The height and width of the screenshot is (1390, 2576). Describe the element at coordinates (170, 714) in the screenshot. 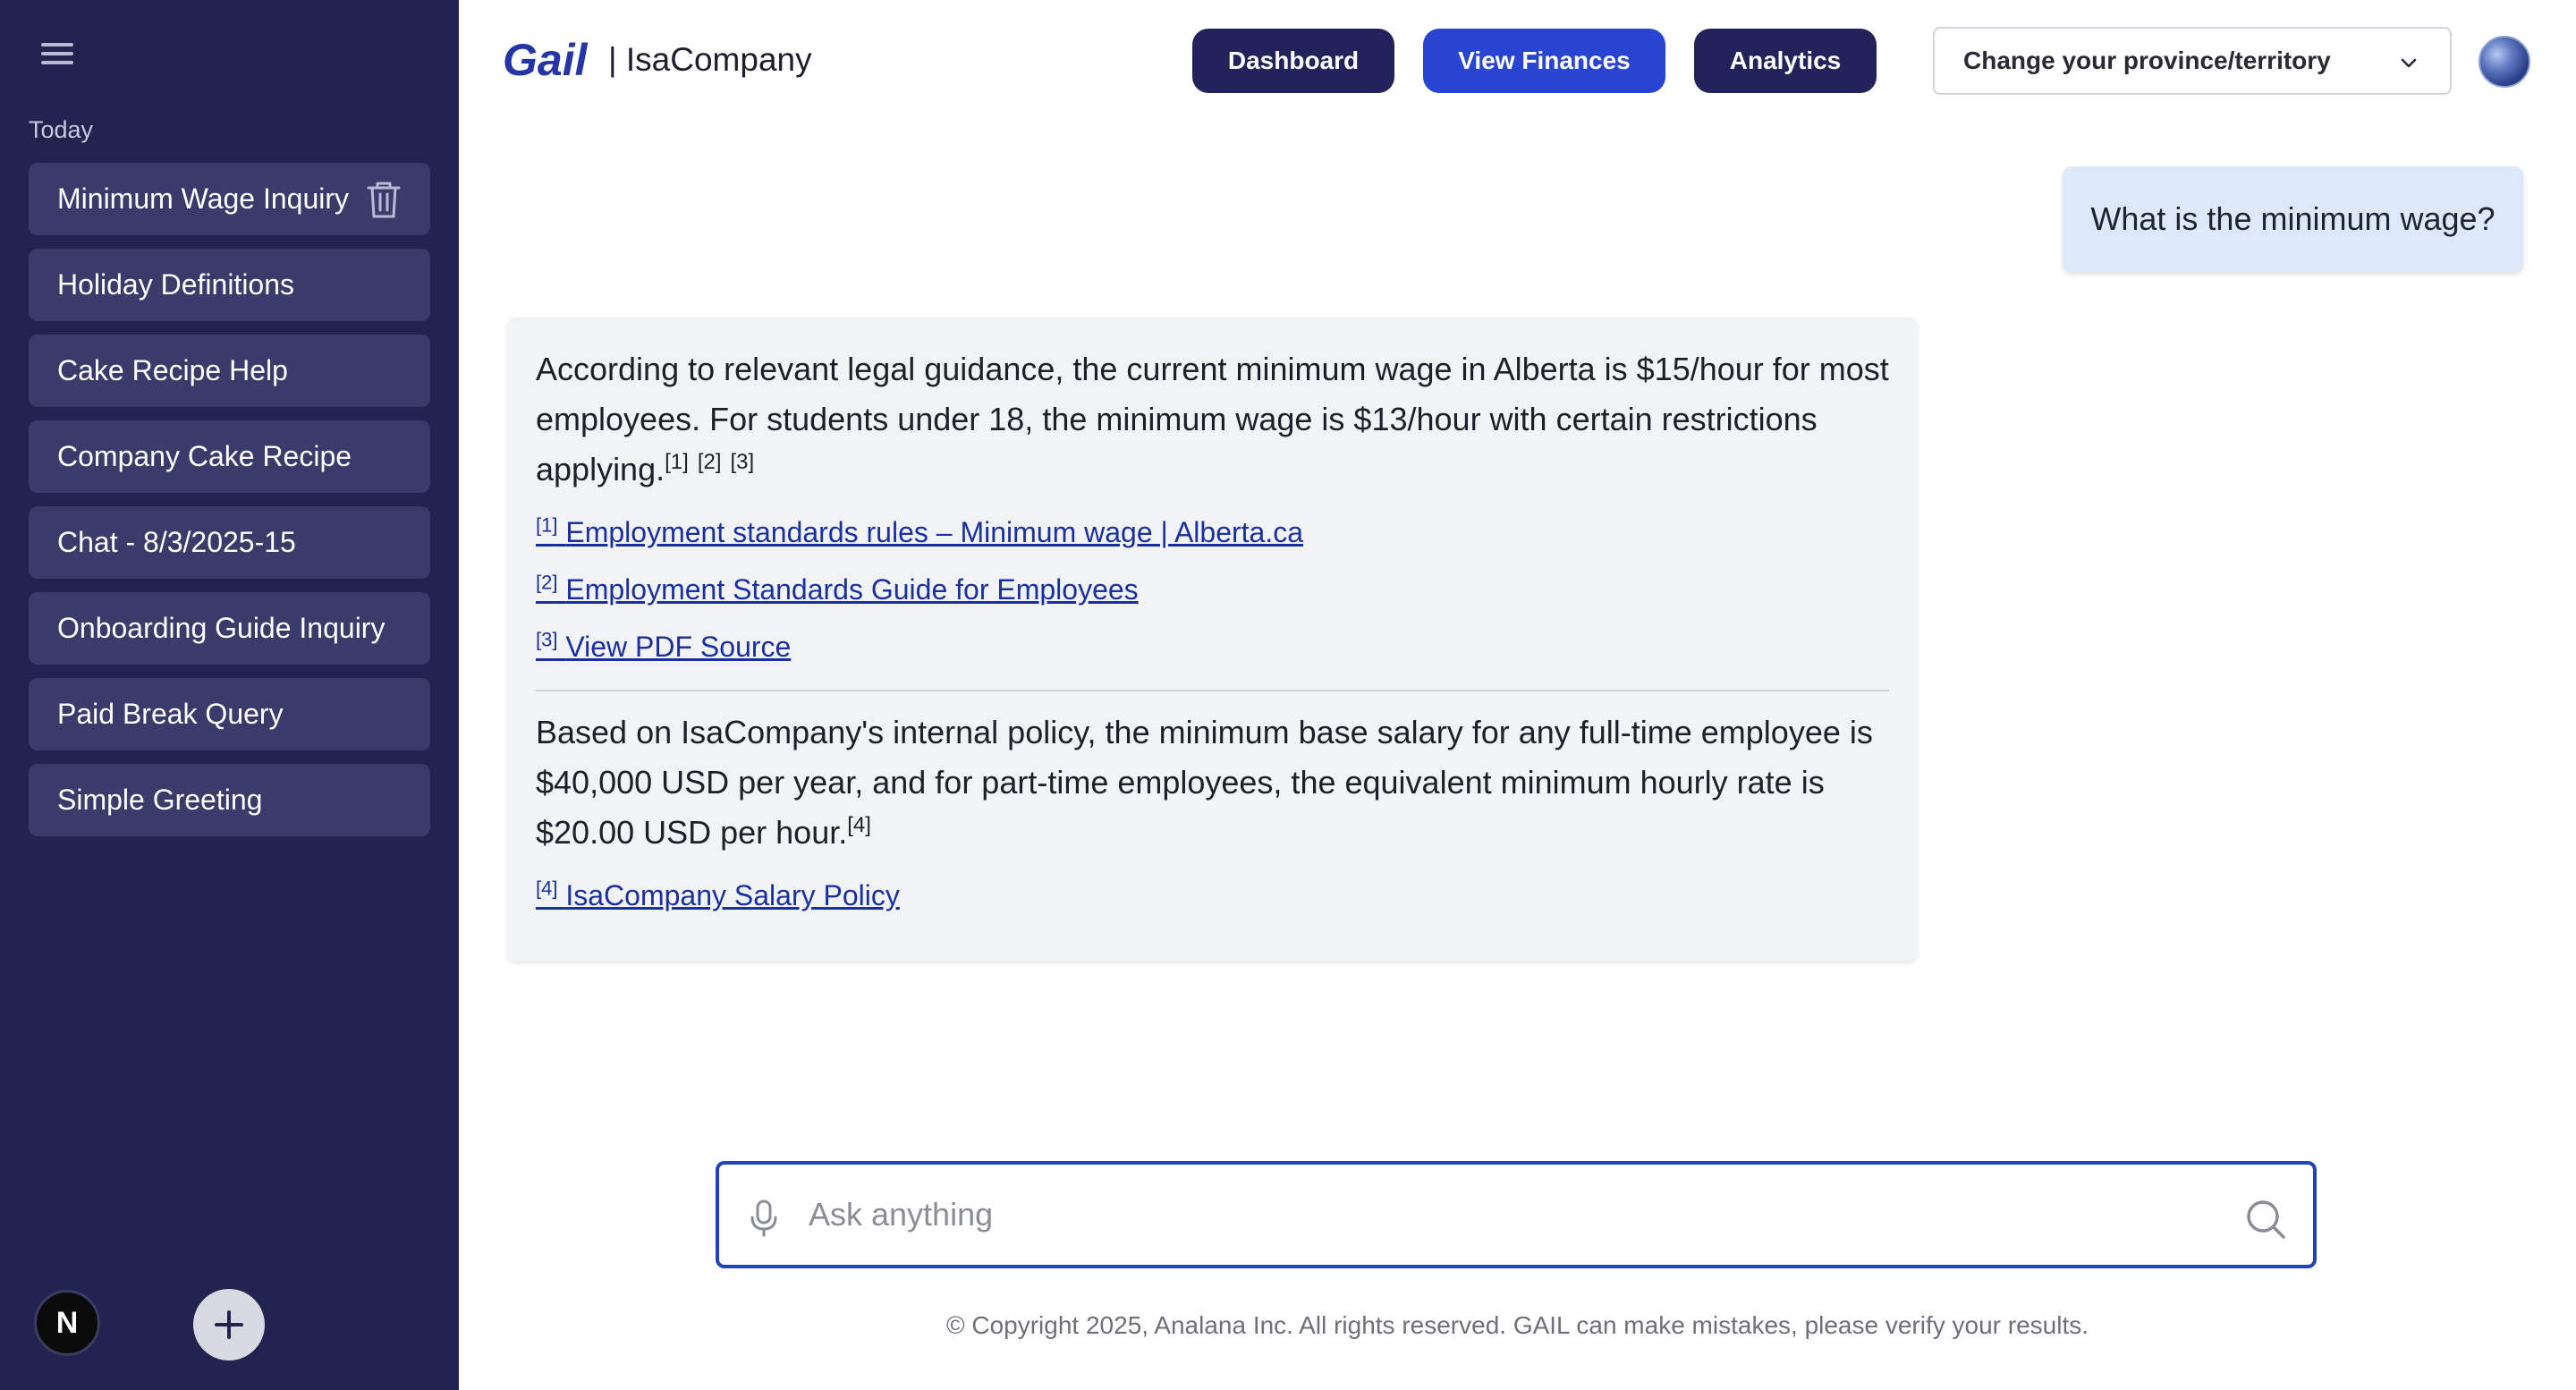

I see `sidebar-item-label: Paid Break Query` at that location.